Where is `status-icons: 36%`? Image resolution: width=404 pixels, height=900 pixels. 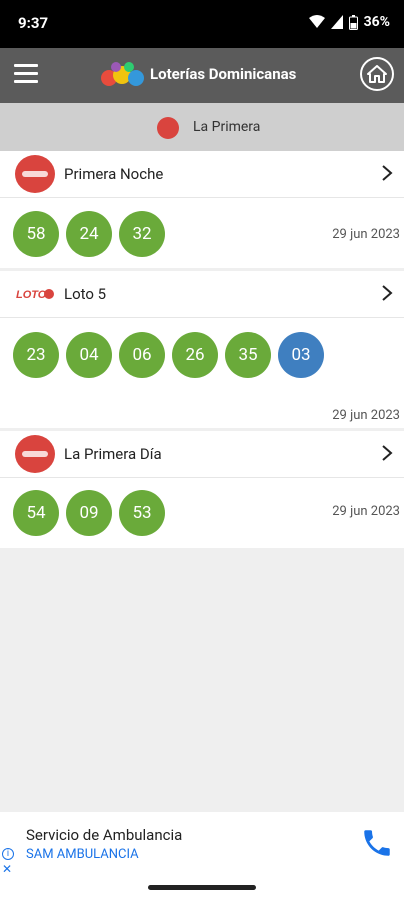
status-icons: 36% is located at coordinates (349, 22).